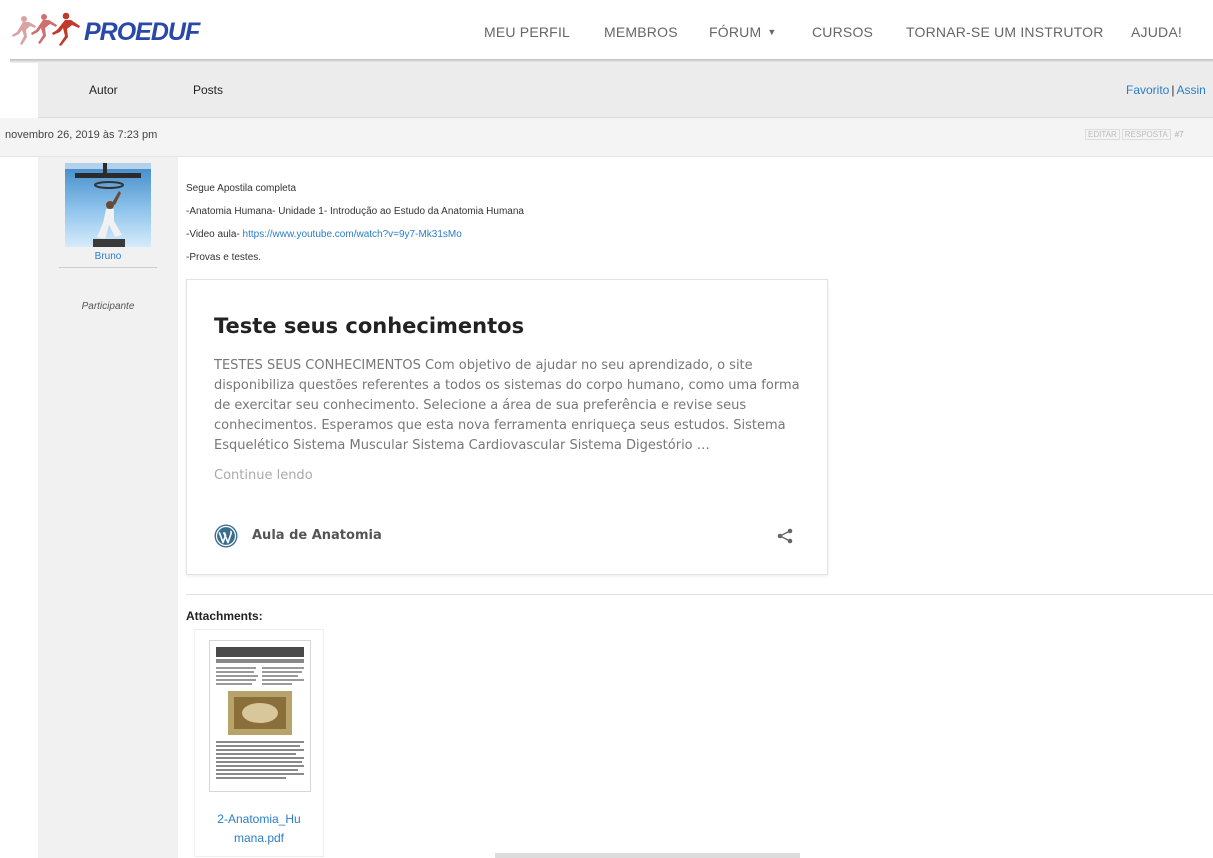  Describe the element at coordinates (259, 829) in the screenshot. I see `attachment-filename-link: 2-Anatomia_Humana.pdf` at that location.